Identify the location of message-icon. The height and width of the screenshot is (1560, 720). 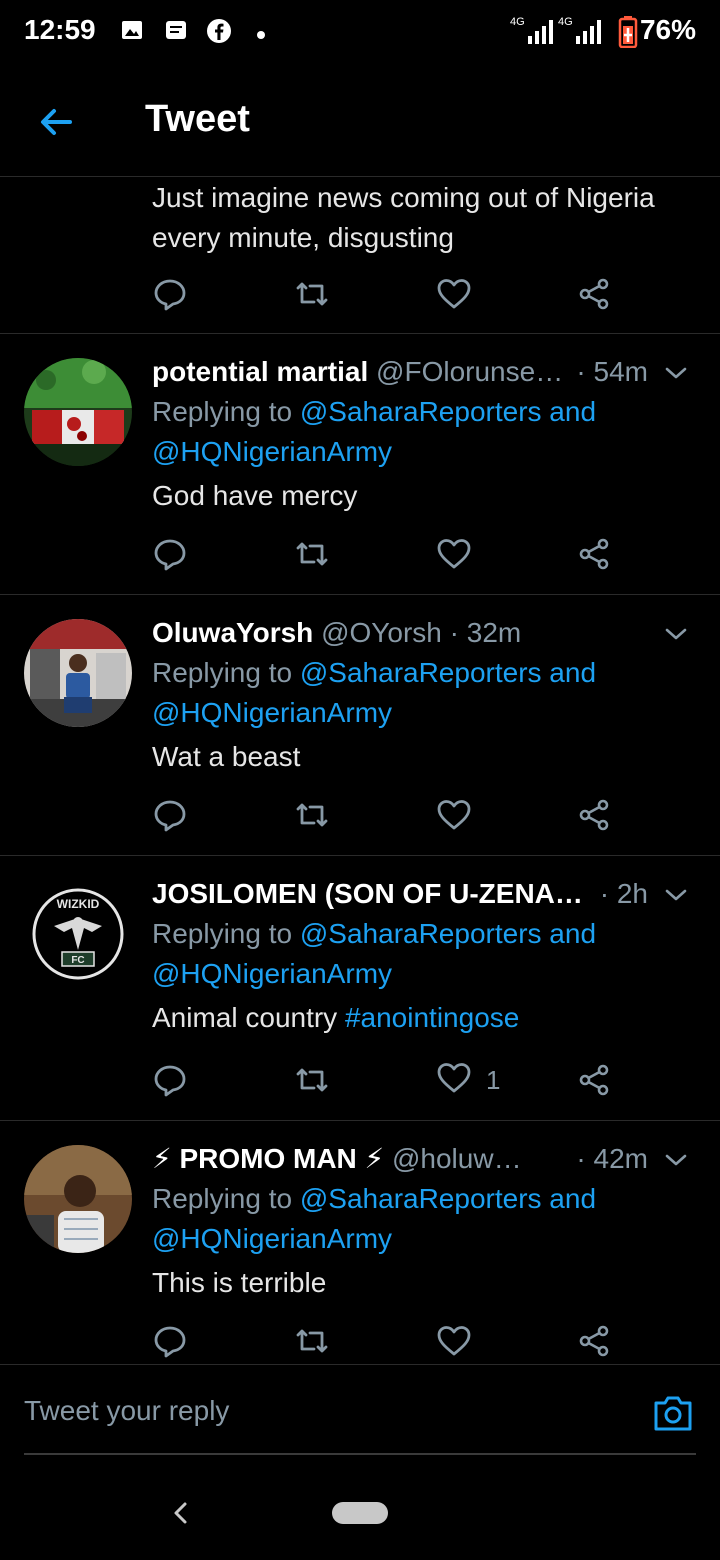
(176, 32).